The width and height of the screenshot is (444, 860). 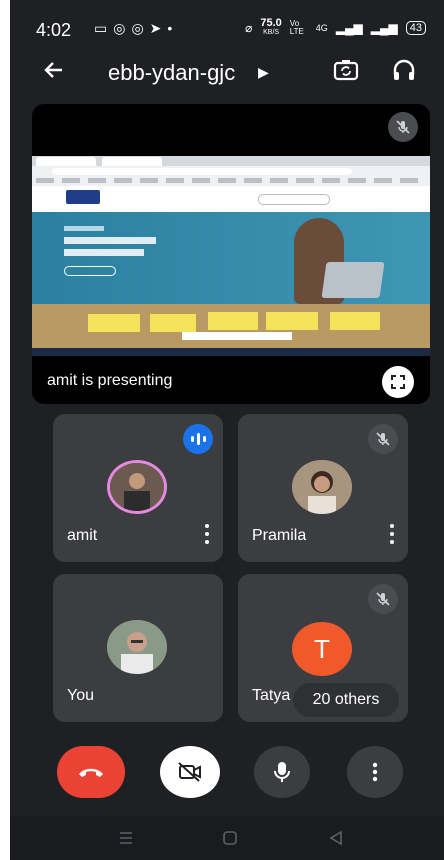 What do you see at coordinates (271, 32) in the screenshot?
I see `net-speed-unit: KB/S` at bounding box center [271, 32].